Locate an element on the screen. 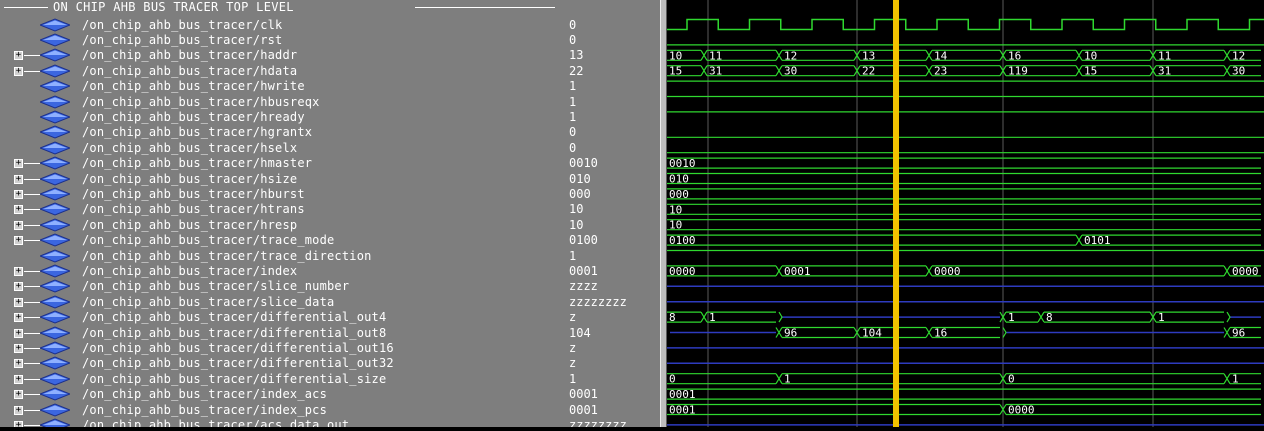 This screenshot has width=1264, height=431. bus-segment: 12 is located at coordinates (814, 55).